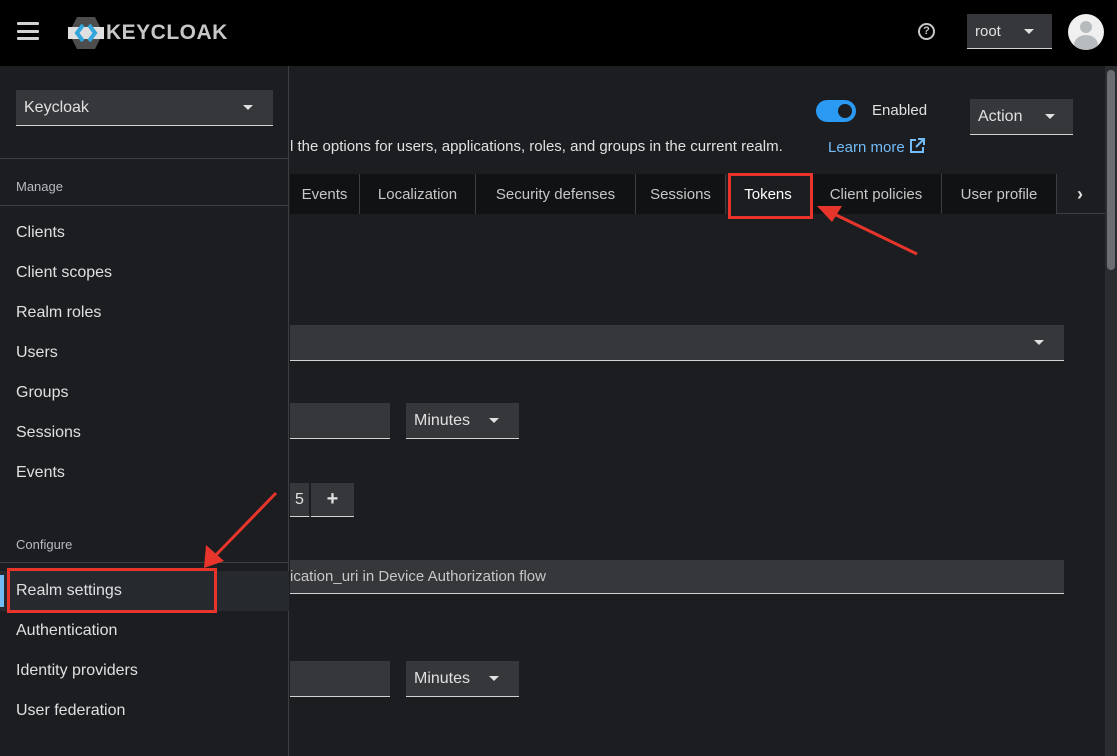  I want to click on section-title-configure: Configure, so click(44, 544).